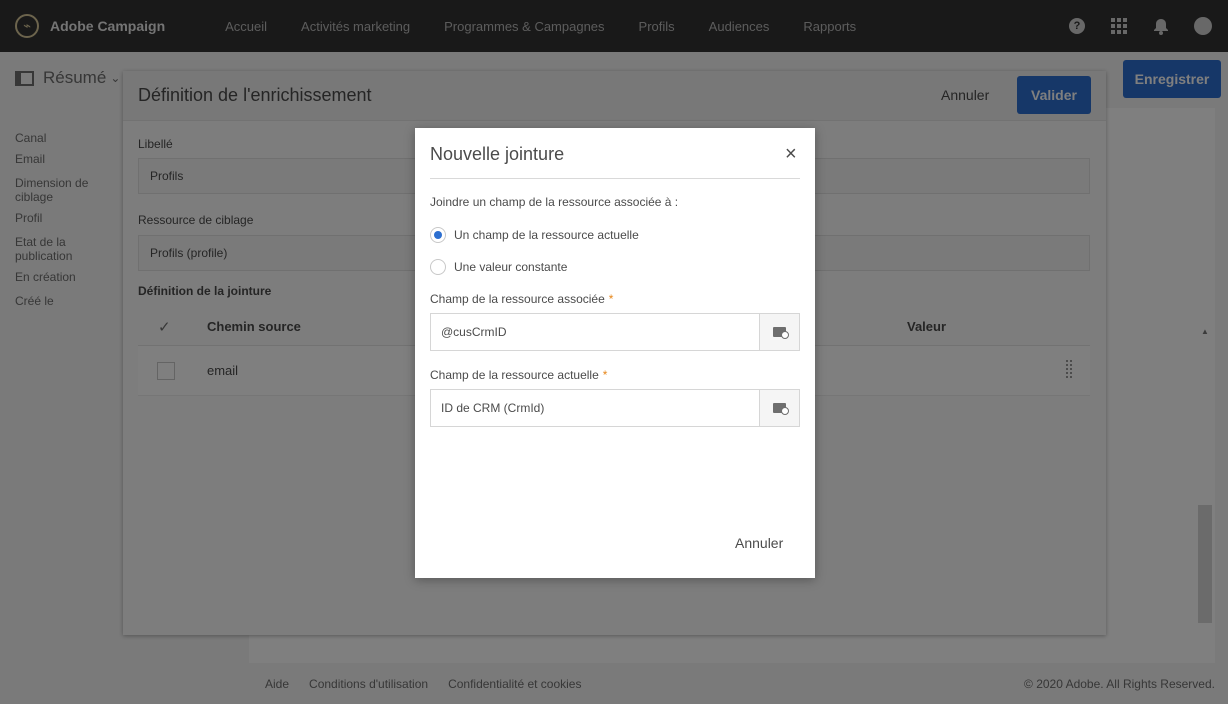 The height and width of the screenshot is (704, 1228). I want to click on dialog-divider, so click(615, 178).